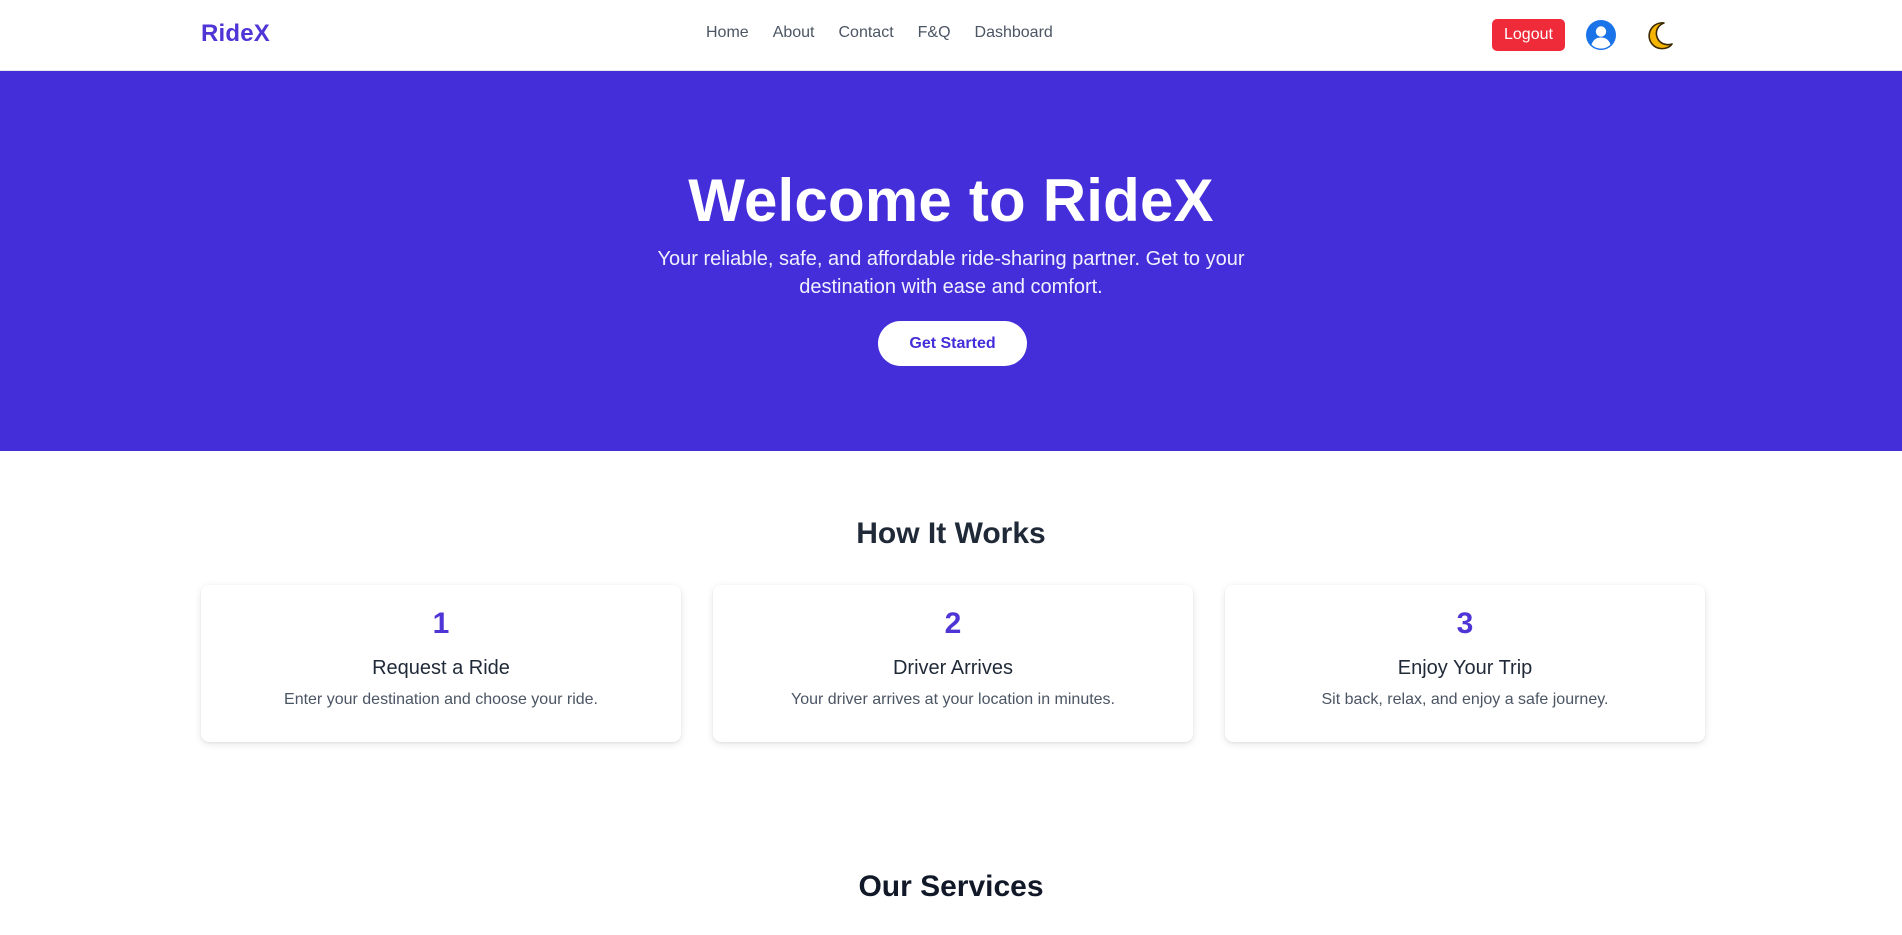 This screenshot has height=935, width=1902. I want to click on nav-item-dashboard: Dashboard, so click(1014, 33).